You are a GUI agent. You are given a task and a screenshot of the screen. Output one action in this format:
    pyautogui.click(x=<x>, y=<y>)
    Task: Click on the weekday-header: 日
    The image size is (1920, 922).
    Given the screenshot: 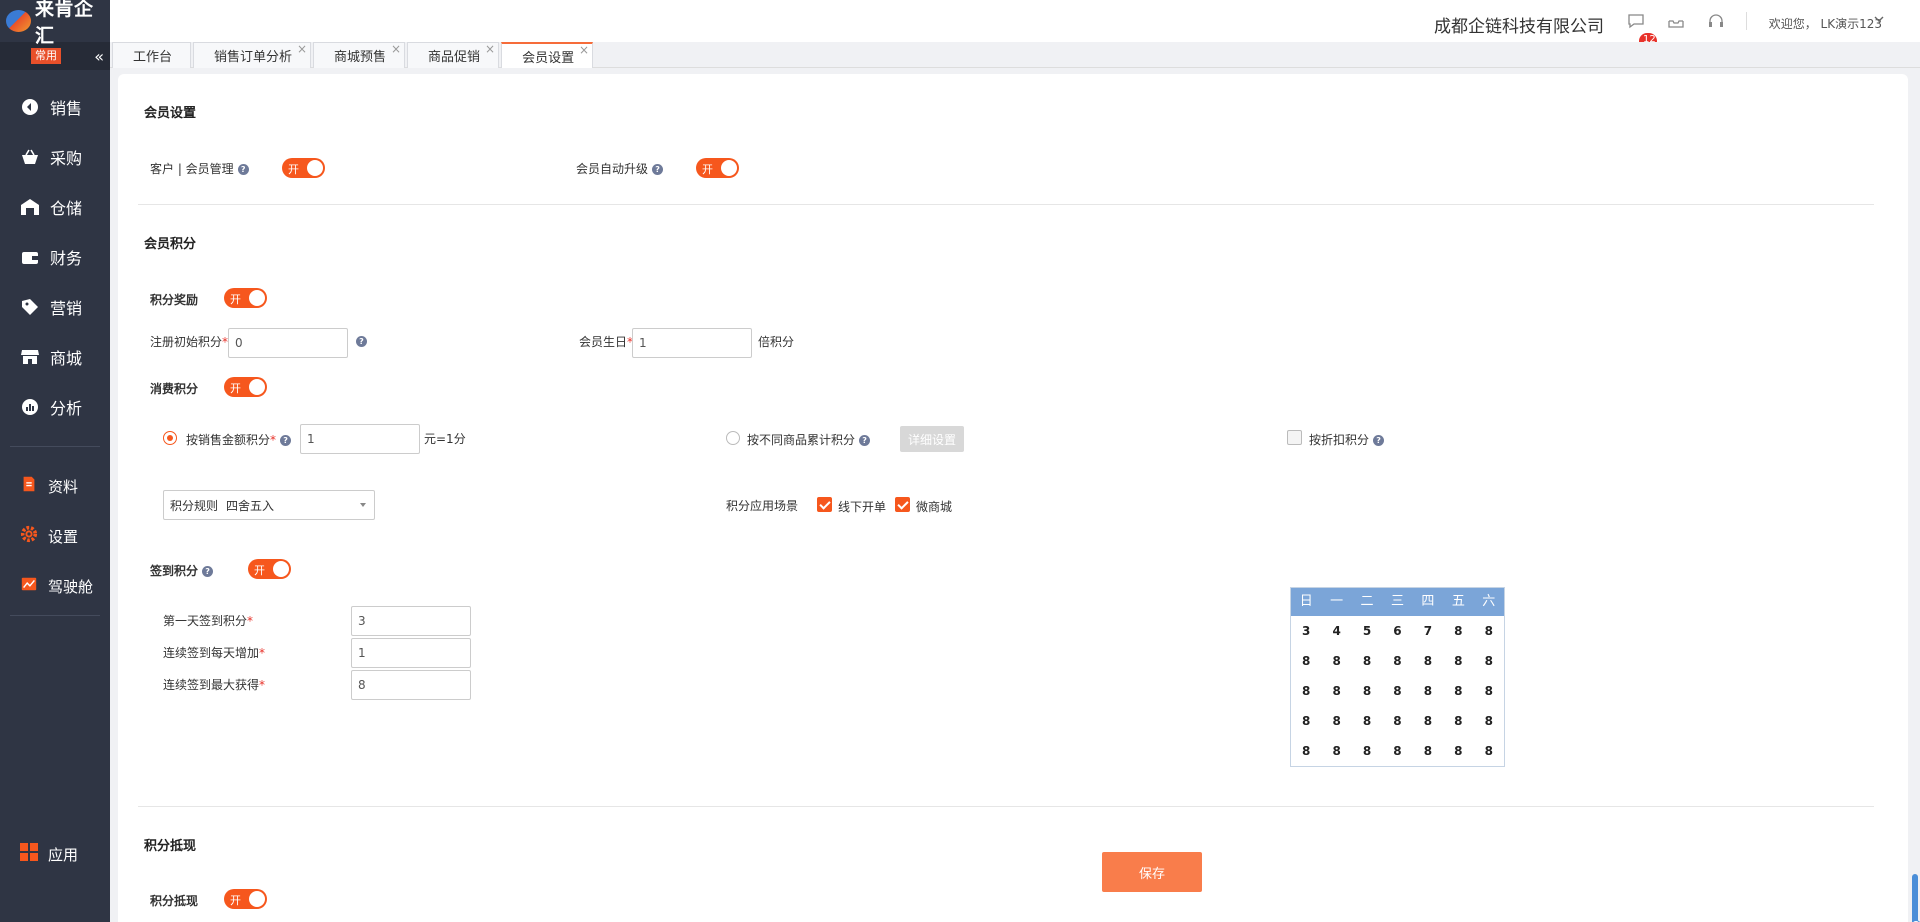 What is the action you would take?
    pyautogui.click(x=1306, y=601)
    